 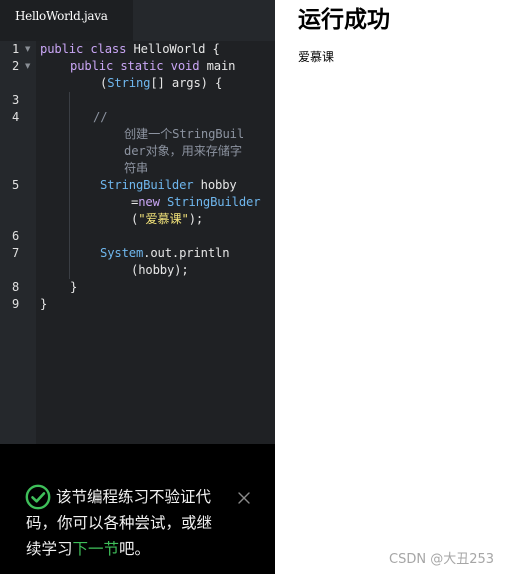 I want to click on notice-message: 该节编程练习不验证代码，你可以各种尝试，或继续学习下一节吧。, so click(x=126, y=523).